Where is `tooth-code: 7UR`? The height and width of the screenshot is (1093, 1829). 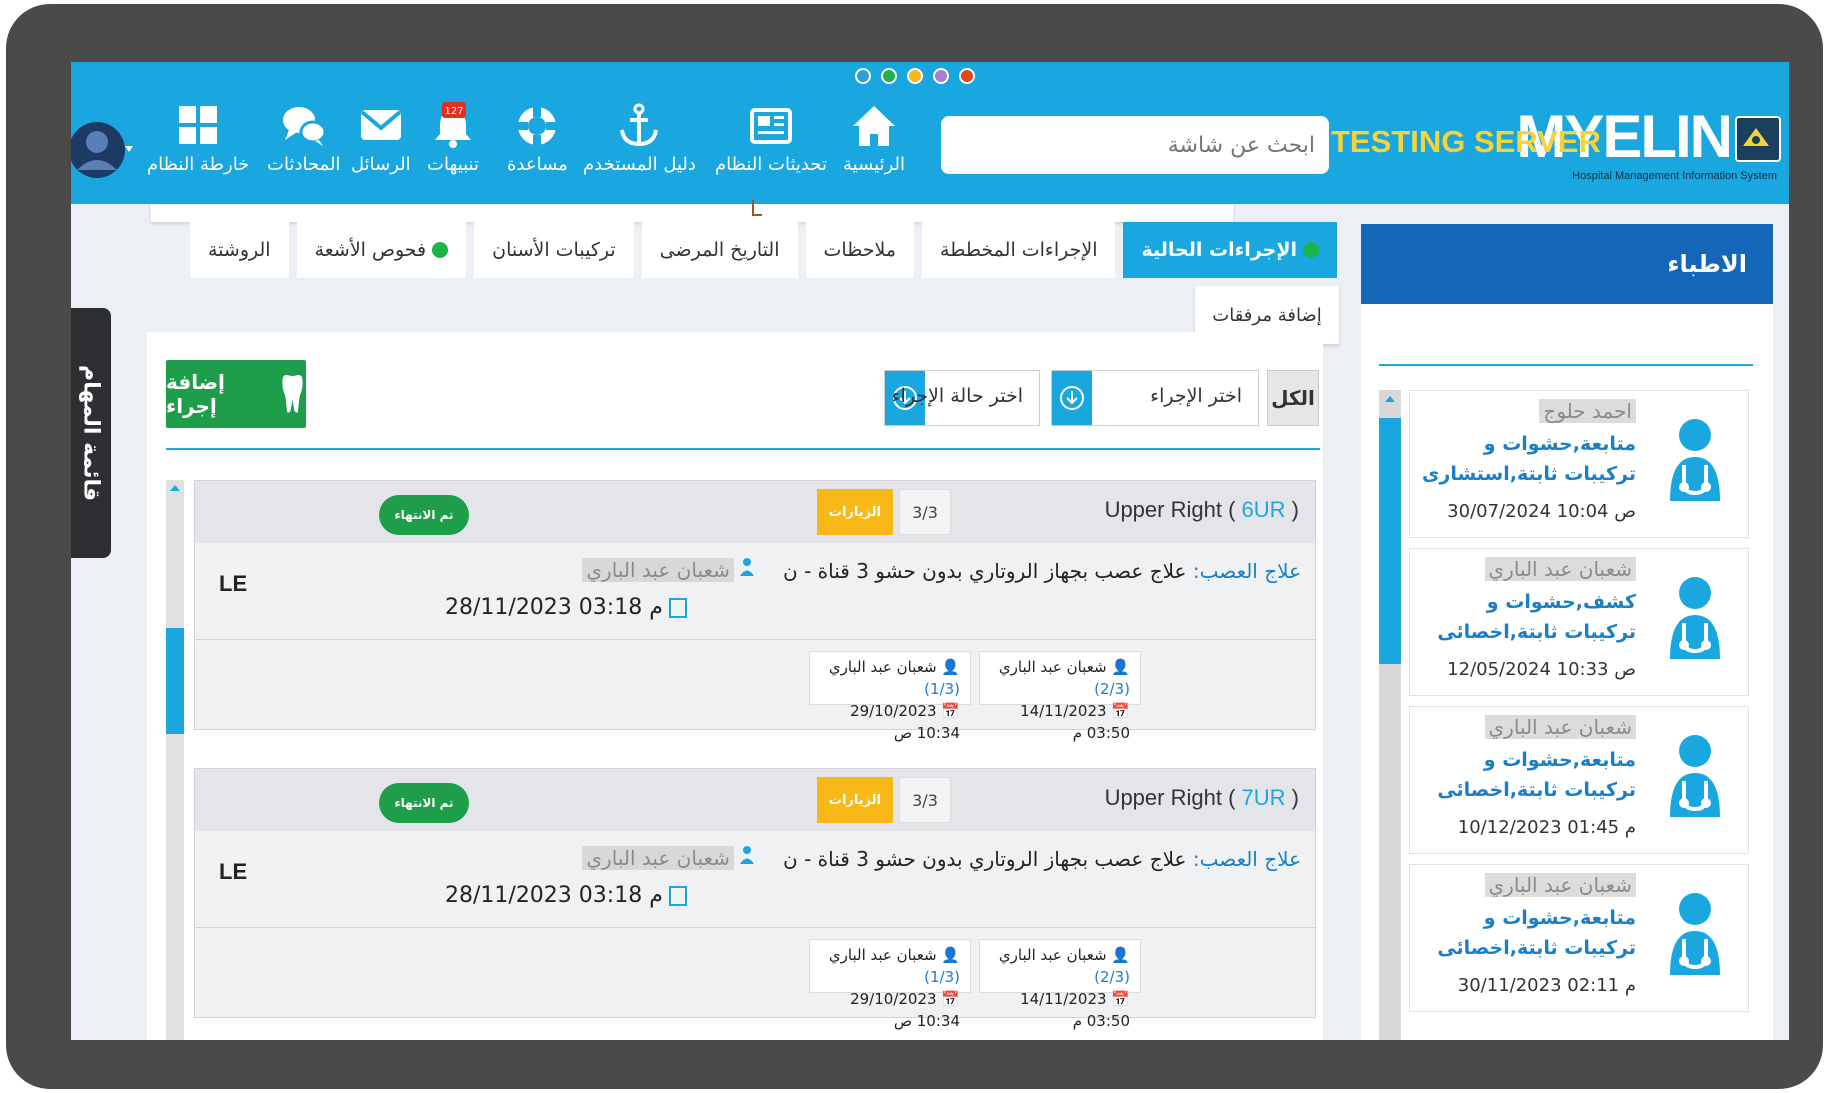
tooth-code: 7UR is located at coordinates (1264, 797).